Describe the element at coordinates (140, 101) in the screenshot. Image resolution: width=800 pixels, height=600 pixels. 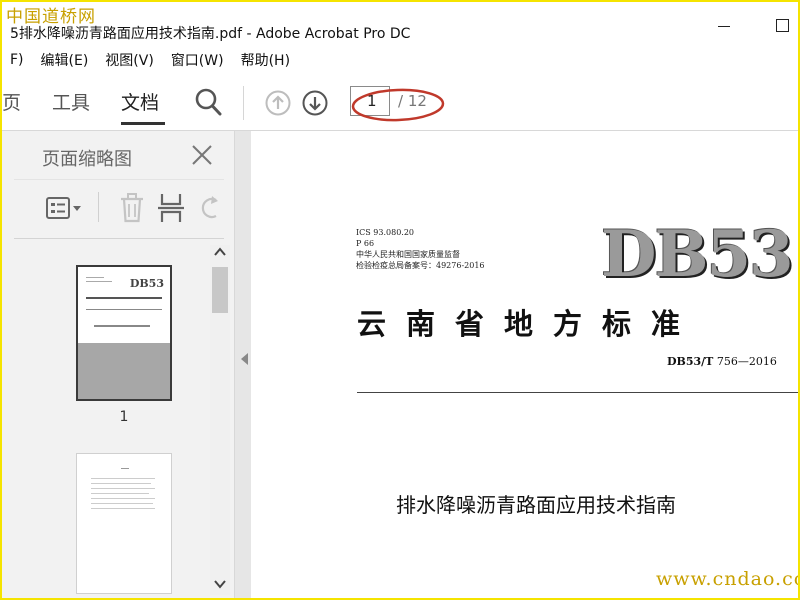
I see `tab-document: 文档` at that location.